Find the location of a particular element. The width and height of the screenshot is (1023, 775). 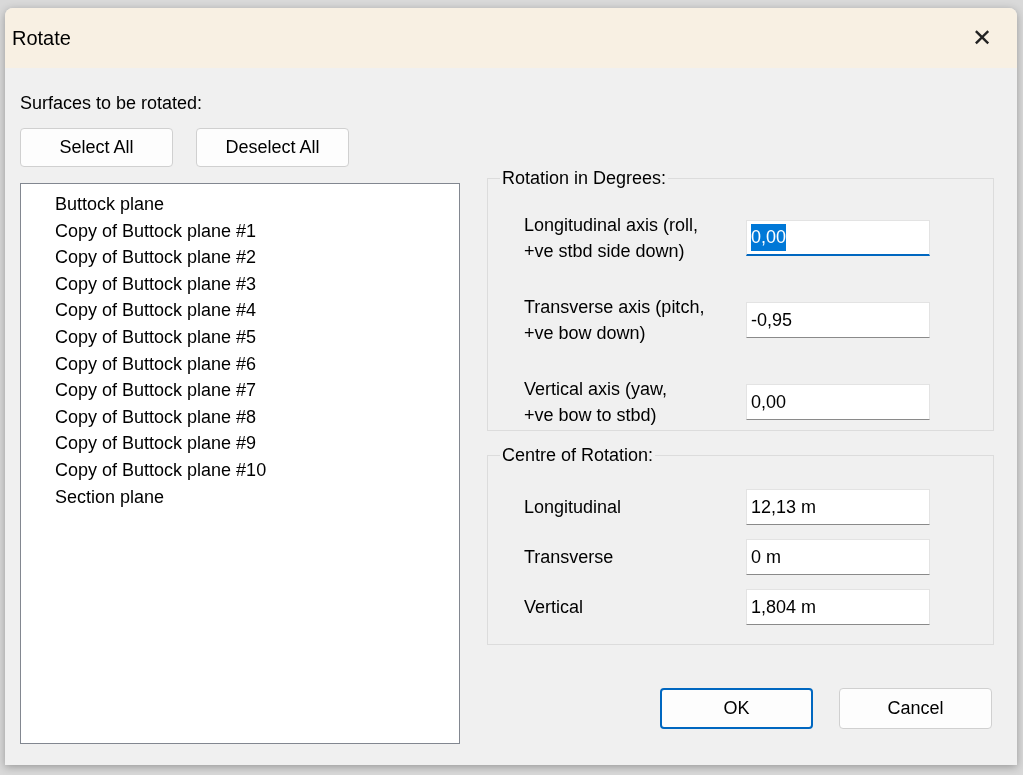

list-item: Copy of Buttock plane #6 is located at coordinates (156, 364).